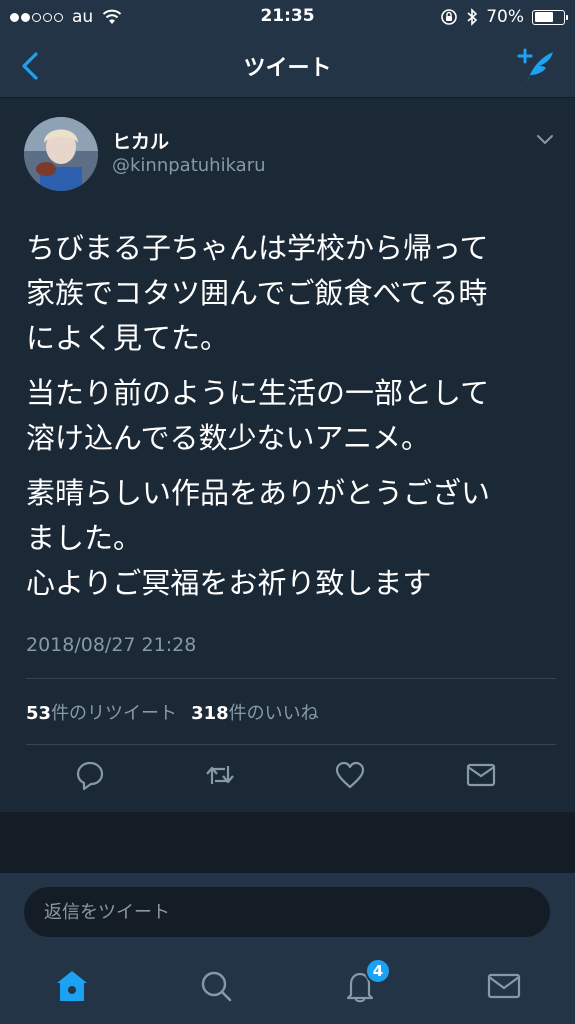 The width and height of the screenshot is (575, 1024). I want to click on retweet-count: 53, so click(39, 713).